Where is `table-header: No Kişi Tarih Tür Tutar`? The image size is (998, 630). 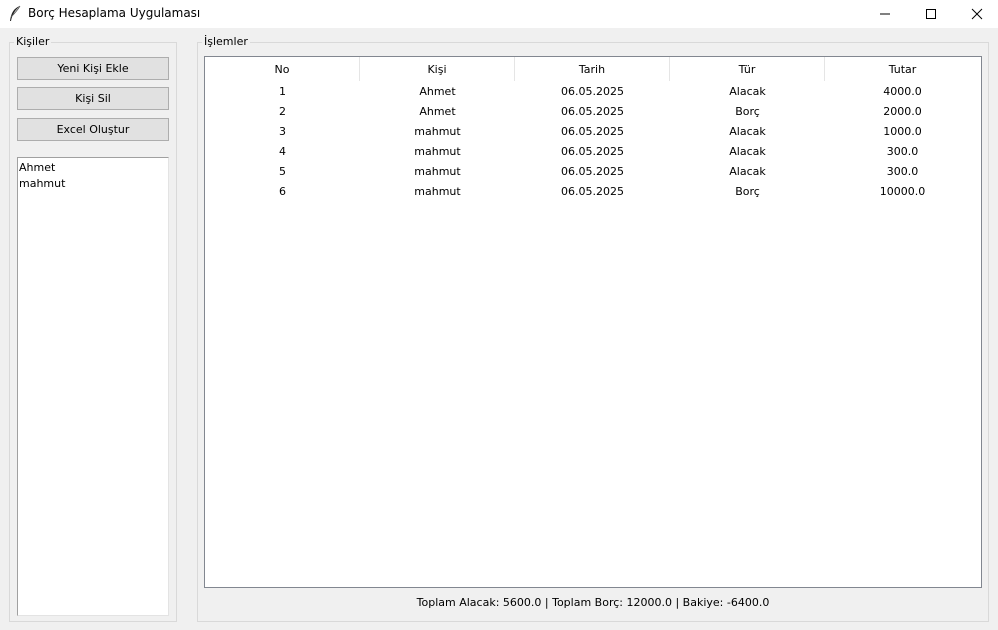 table-header: No Kişi Tarih Tür Tutar is located at coordinates (593, 69).